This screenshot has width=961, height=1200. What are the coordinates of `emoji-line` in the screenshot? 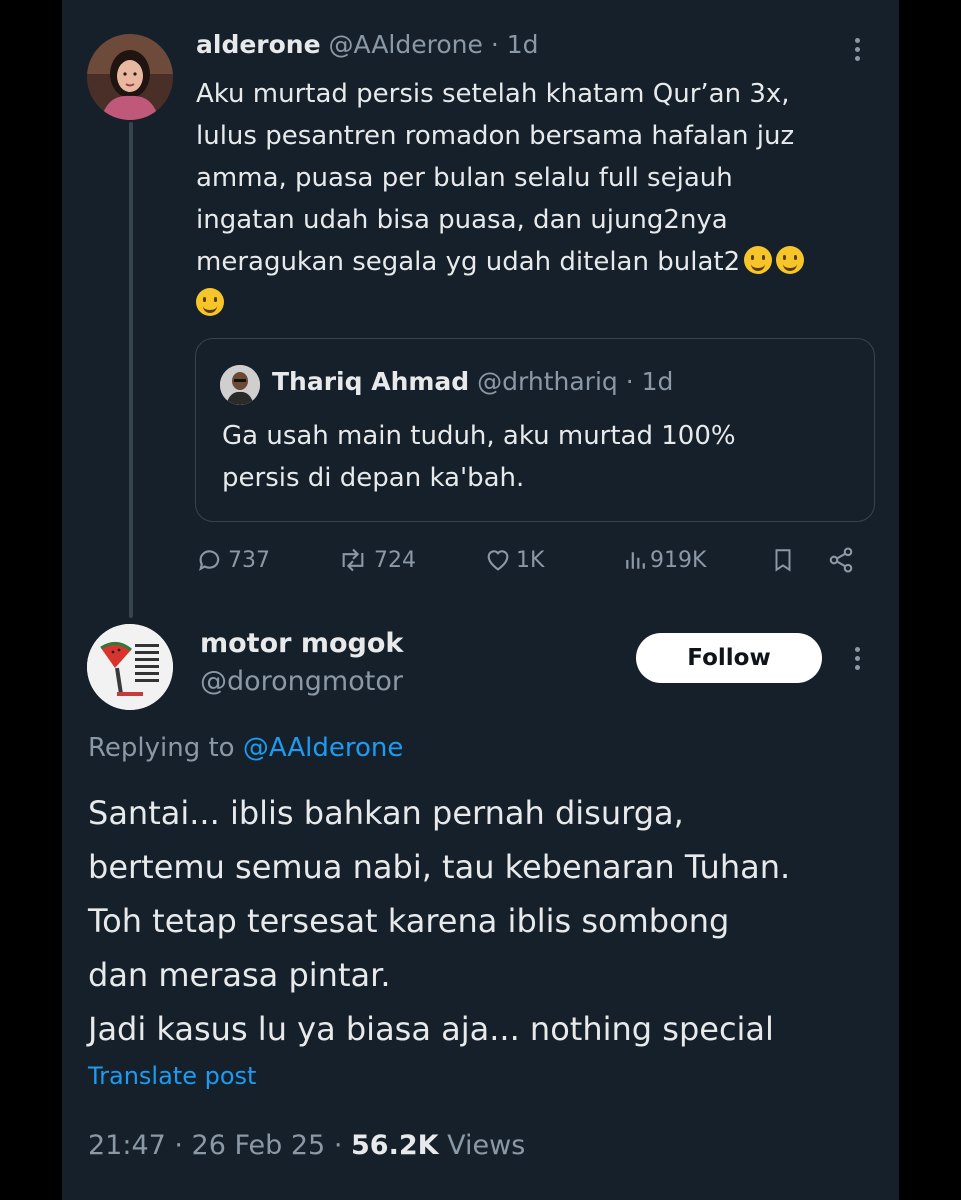 It's located at (536, 304).